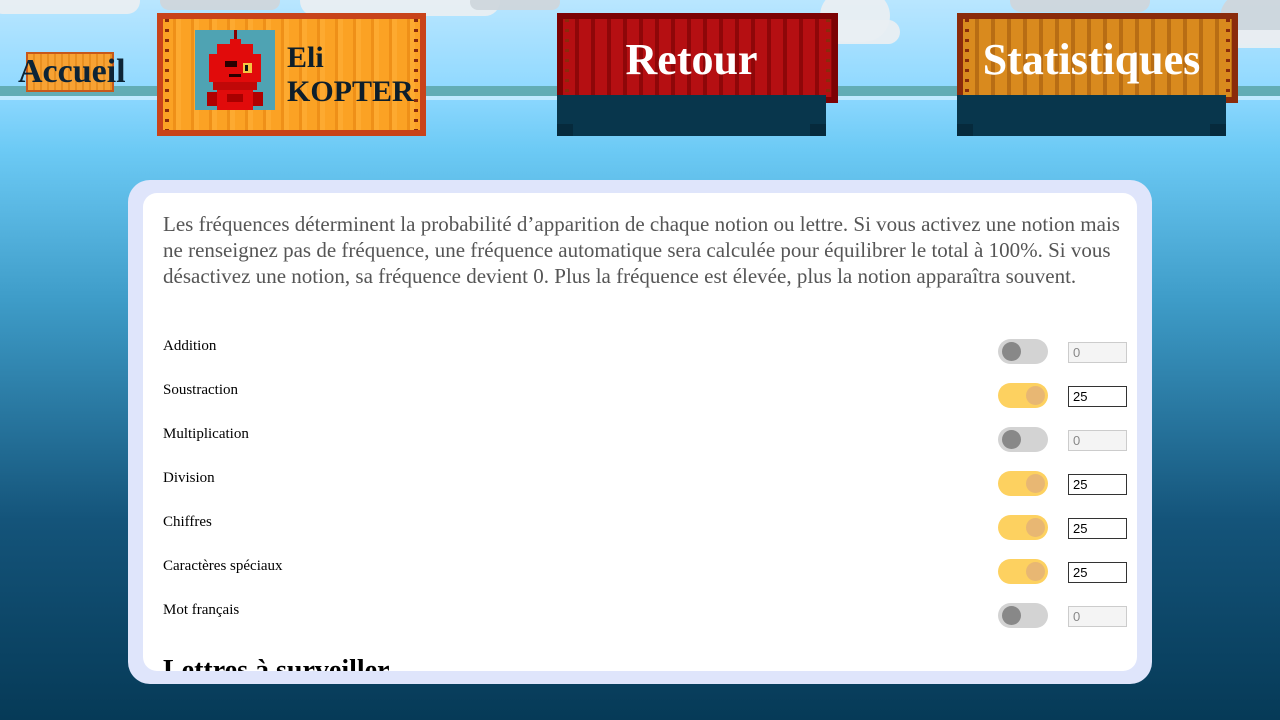 The height and width of the screenshot is (720, 1280). Describe the element at coordinates (223, 566) in the screenshot. I see `notion-label: Caractères spéciaux` at that location.